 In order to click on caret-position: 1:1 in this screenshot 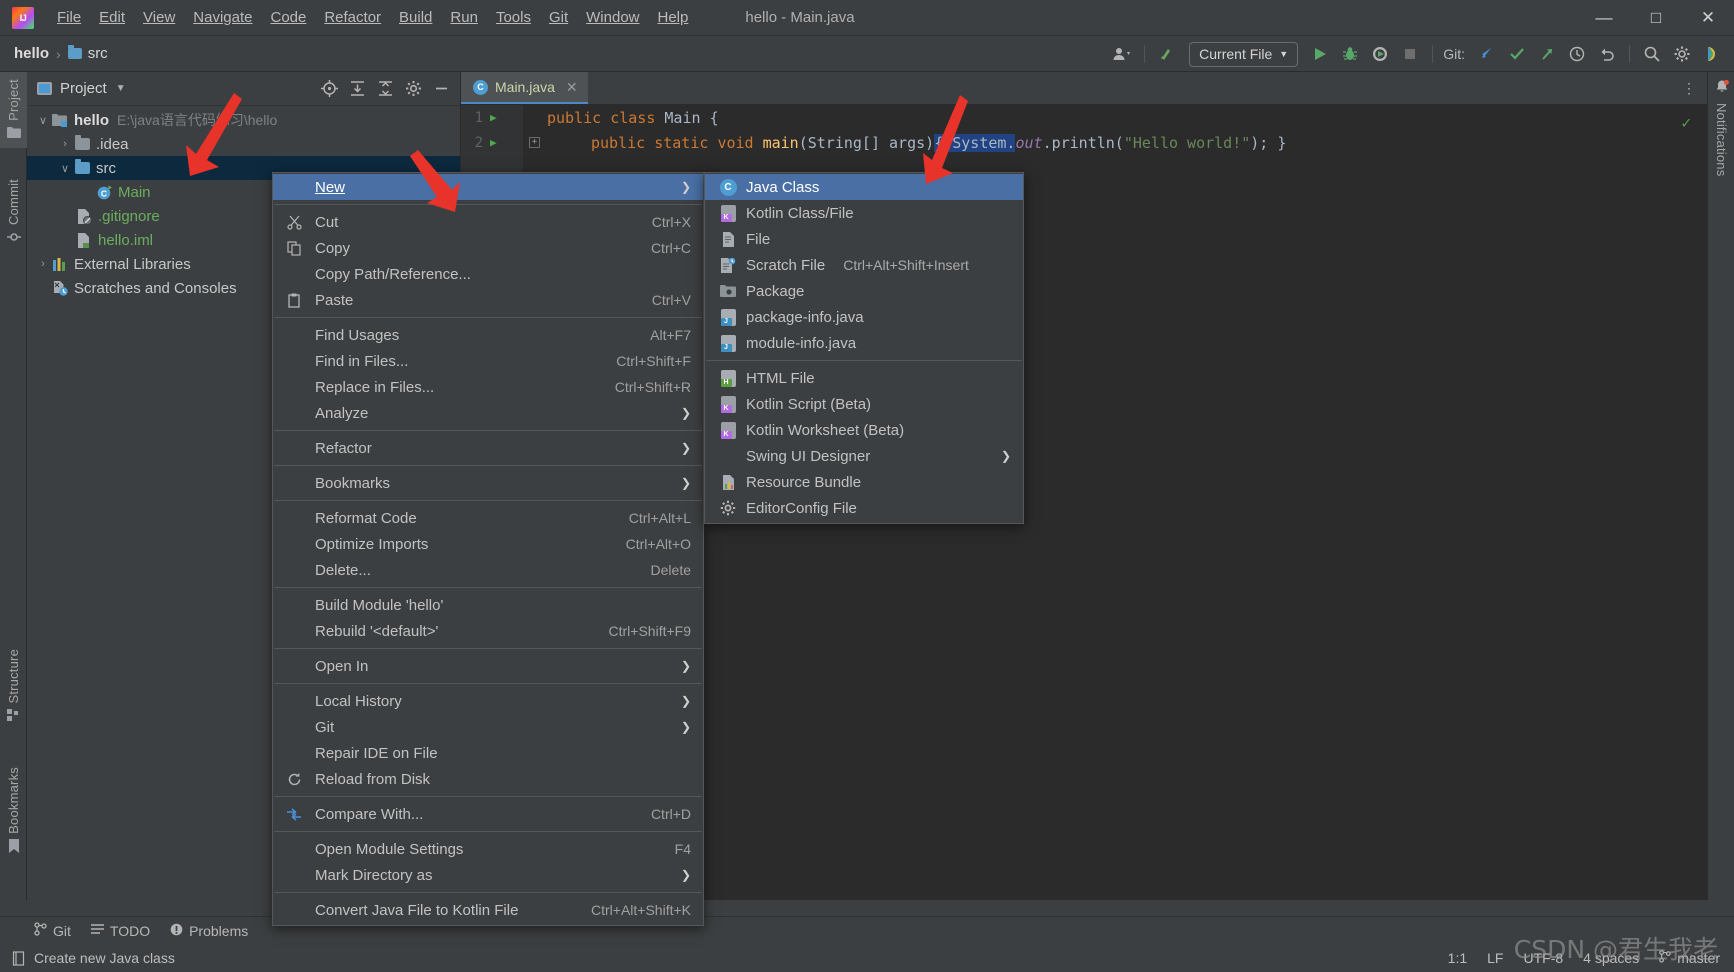, I will do `click(1457, 958)`.